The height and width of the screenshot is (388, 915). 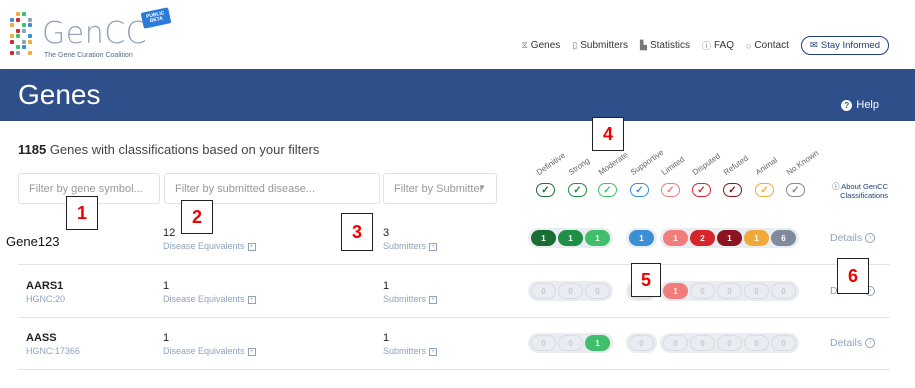 I want to click on classification-label: Strong, so click(x=579, y=166).